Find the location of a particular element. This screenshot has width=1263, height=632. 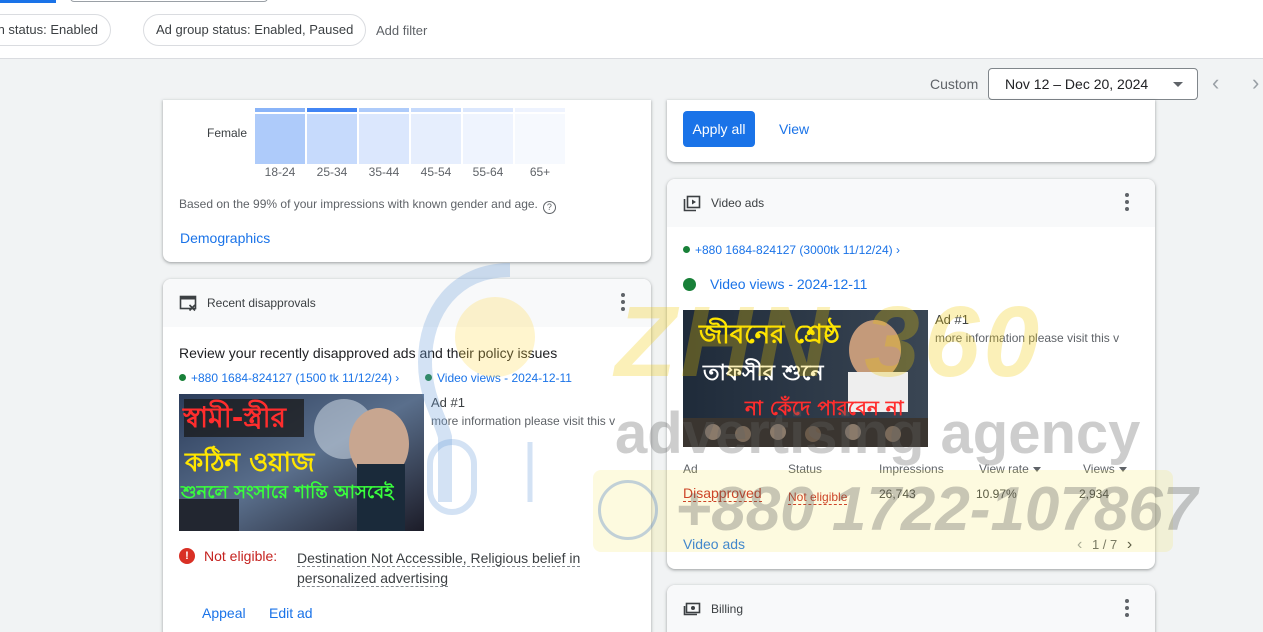

female-row-label: Female is located at coordinates (227, 133).